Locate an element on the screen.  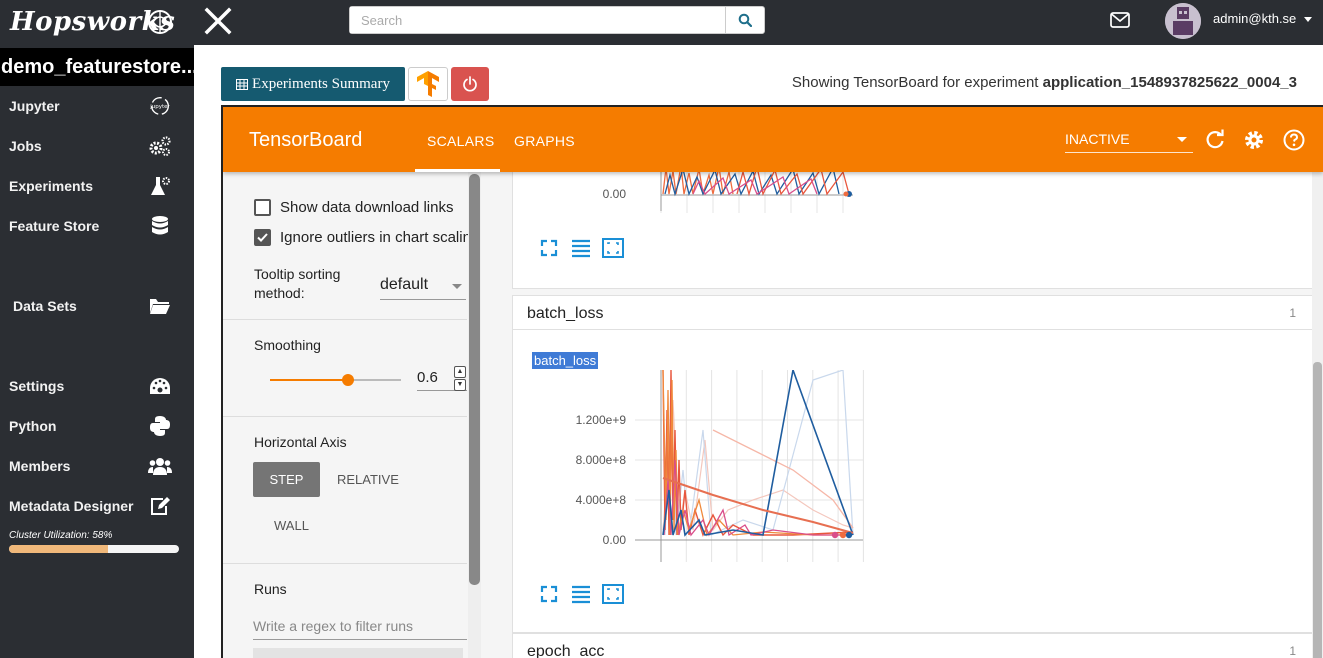
help-icon is located at coordinates (1294, 140).